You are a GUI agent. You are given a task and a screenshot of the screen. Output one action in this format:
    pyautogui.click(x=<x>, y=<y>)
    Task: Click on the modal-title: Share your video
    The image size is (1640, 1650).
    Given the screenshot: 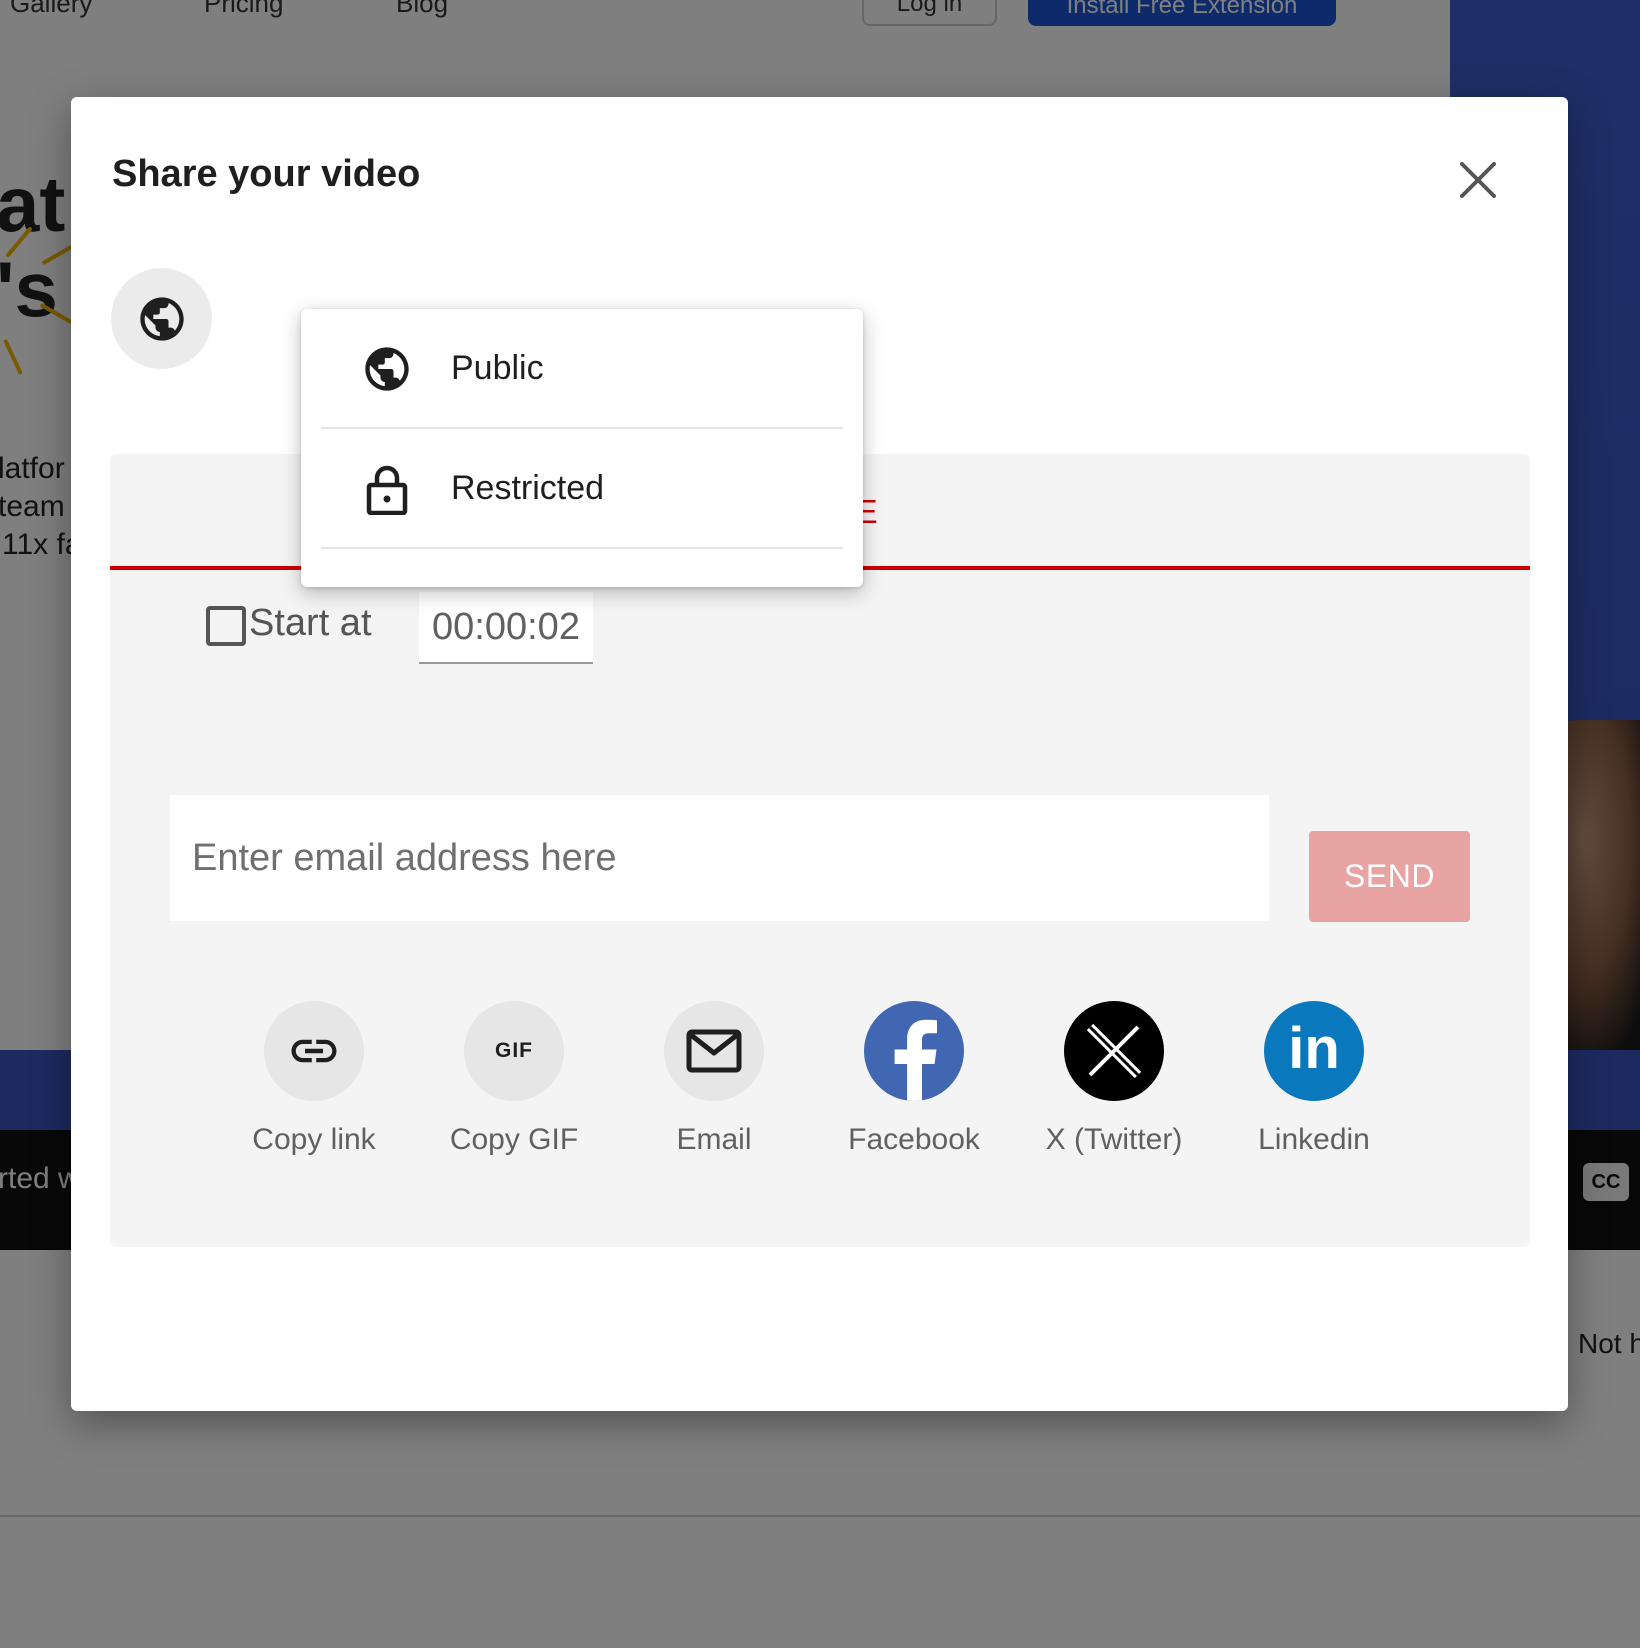 What is the action you would take?
    pyautogui.click(x=266, y=174)
    